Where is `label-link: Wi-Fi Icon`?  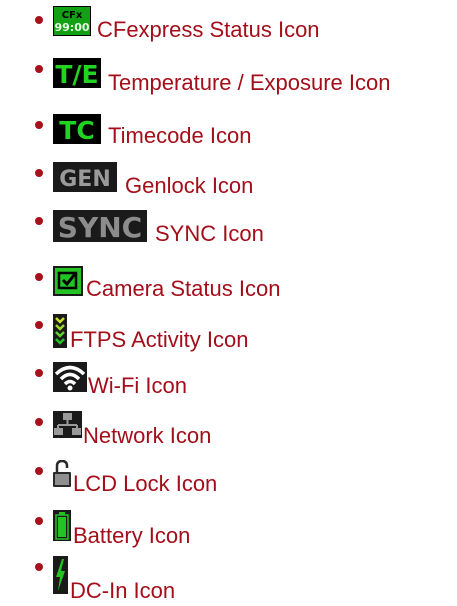
label-link: Wi-Fi Icon is located at coordinates (137, 386).